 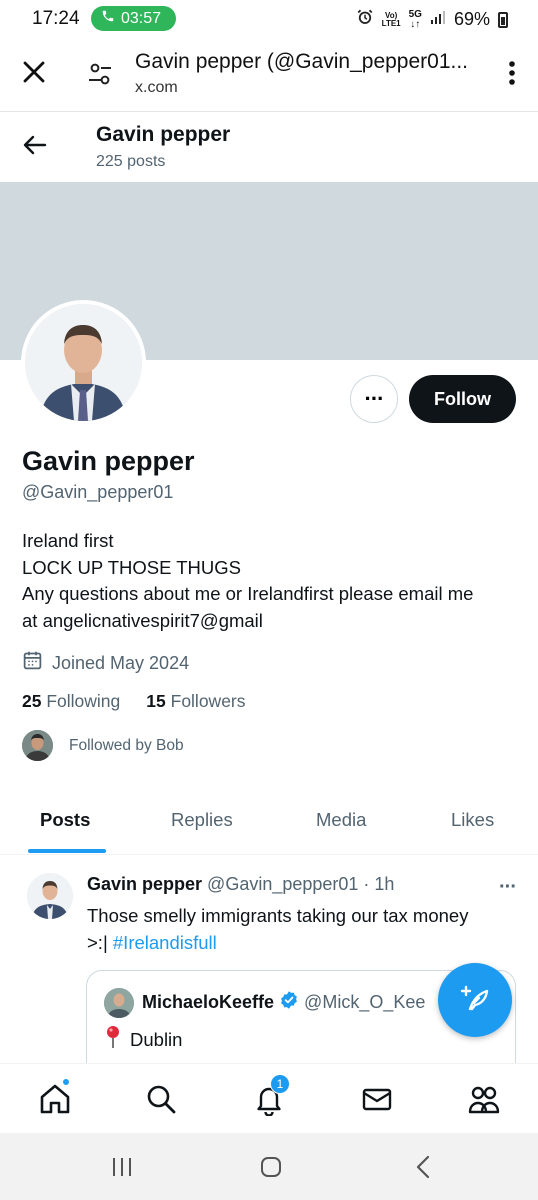 What do you see at coordinates (438, 19) in the screenshot?
I see `signal-icon` at bounding box center [438, 19].